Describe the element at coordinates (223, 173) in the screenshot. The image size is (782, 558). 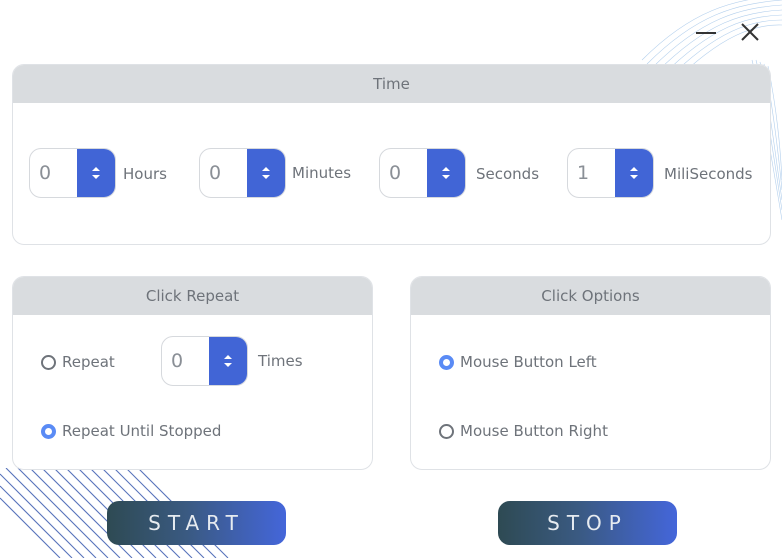
I see `minutes-value: 0` at that location.